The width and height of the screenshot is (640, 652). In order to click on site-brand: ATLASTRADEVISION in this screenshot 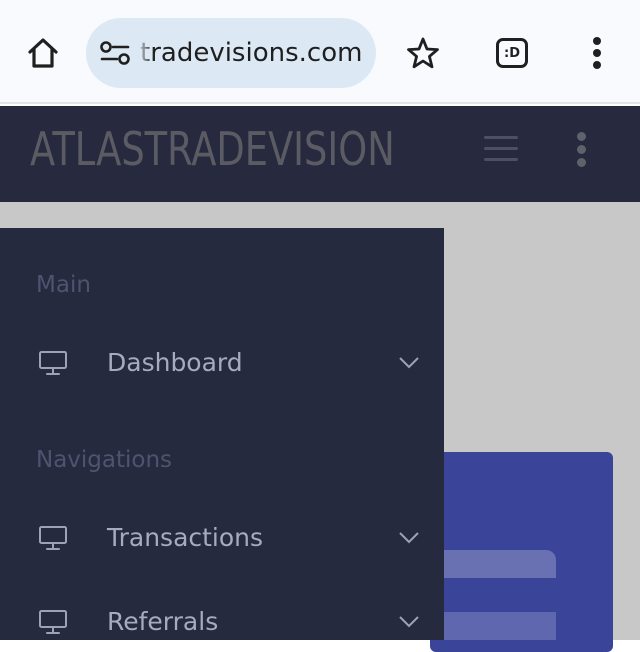, I will do `click(212, 149)`.